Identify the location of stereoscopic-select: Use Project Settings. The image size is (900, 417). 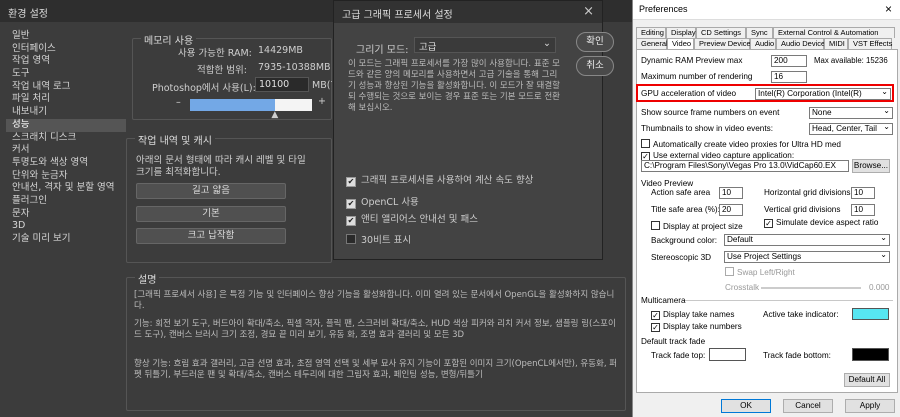
(807, 257).